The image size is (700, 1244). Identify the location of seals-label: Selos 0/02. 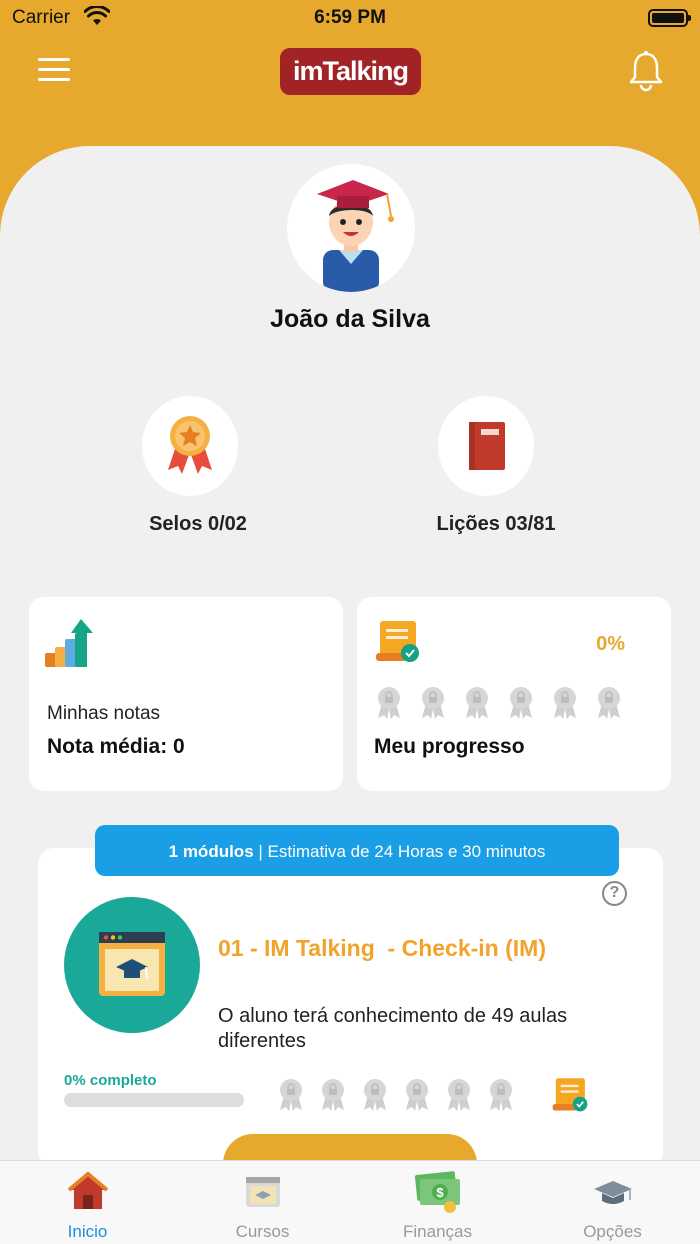
(198, 524).